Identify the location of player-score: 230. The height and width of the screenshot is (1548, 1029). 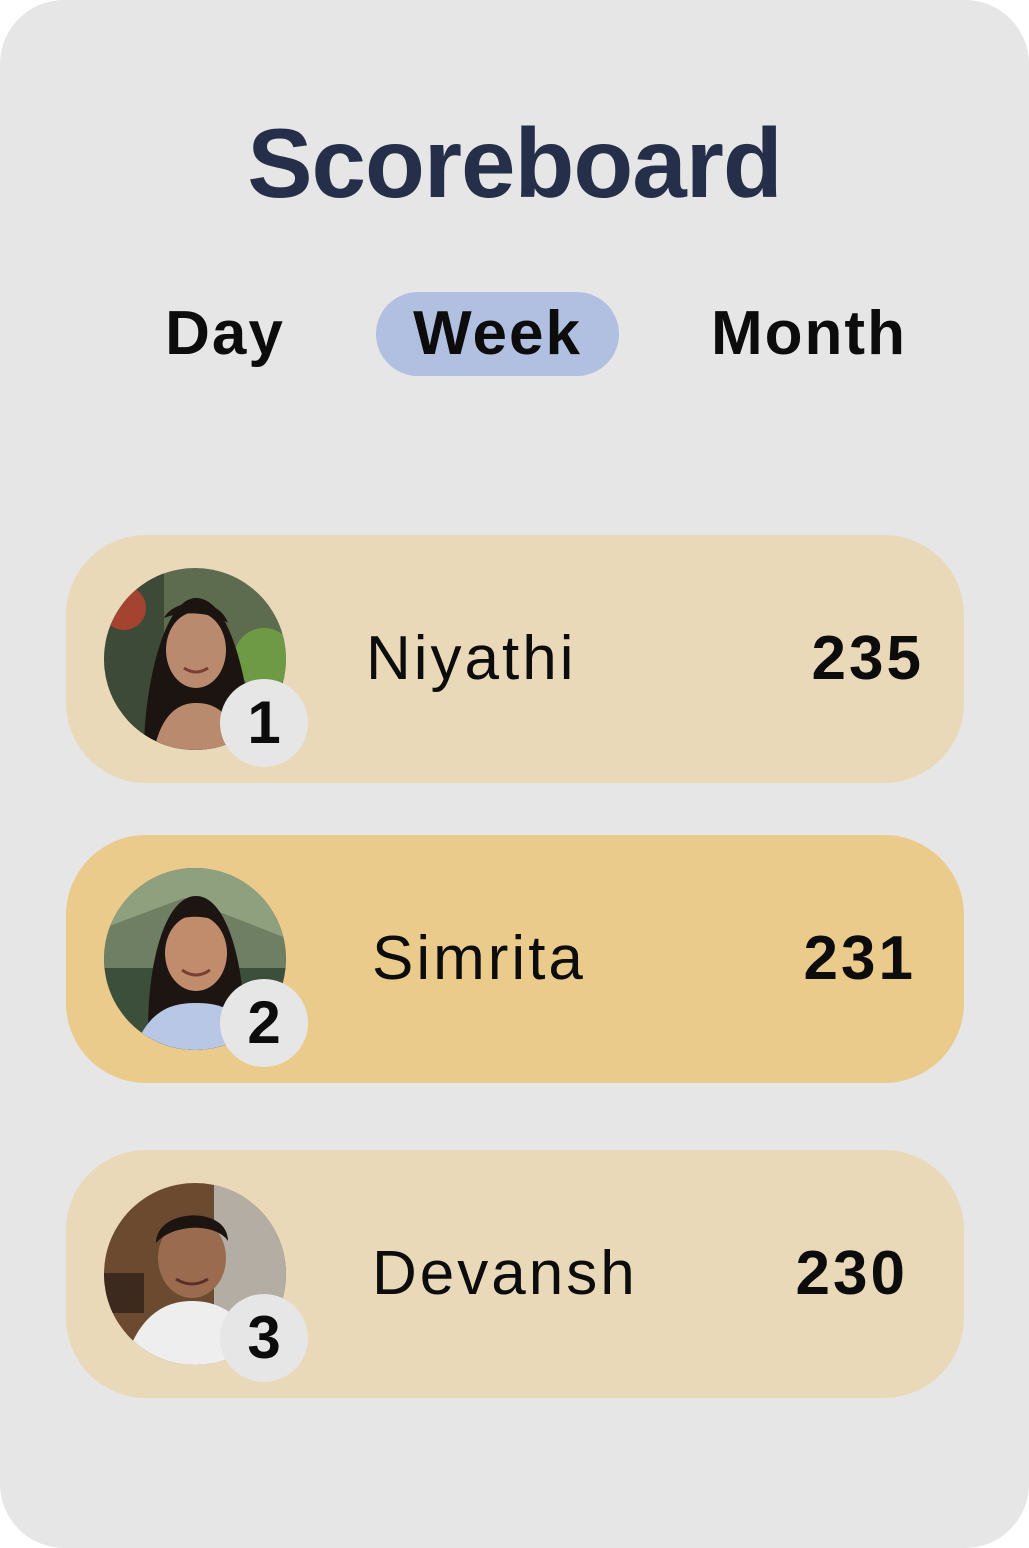
(851, 1273).